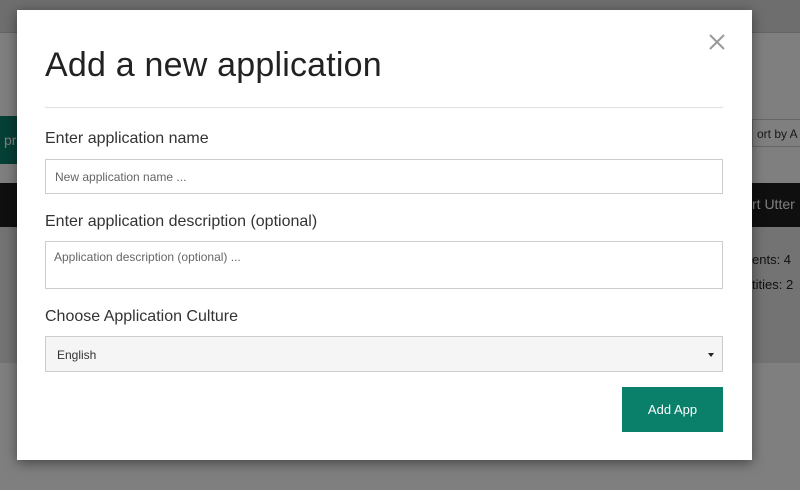 This screenshot has height=490, width=800. What do you see at coordinates (384, 265) in the screenshot?
I see `application-description-input` at bounding box center [384, 265].